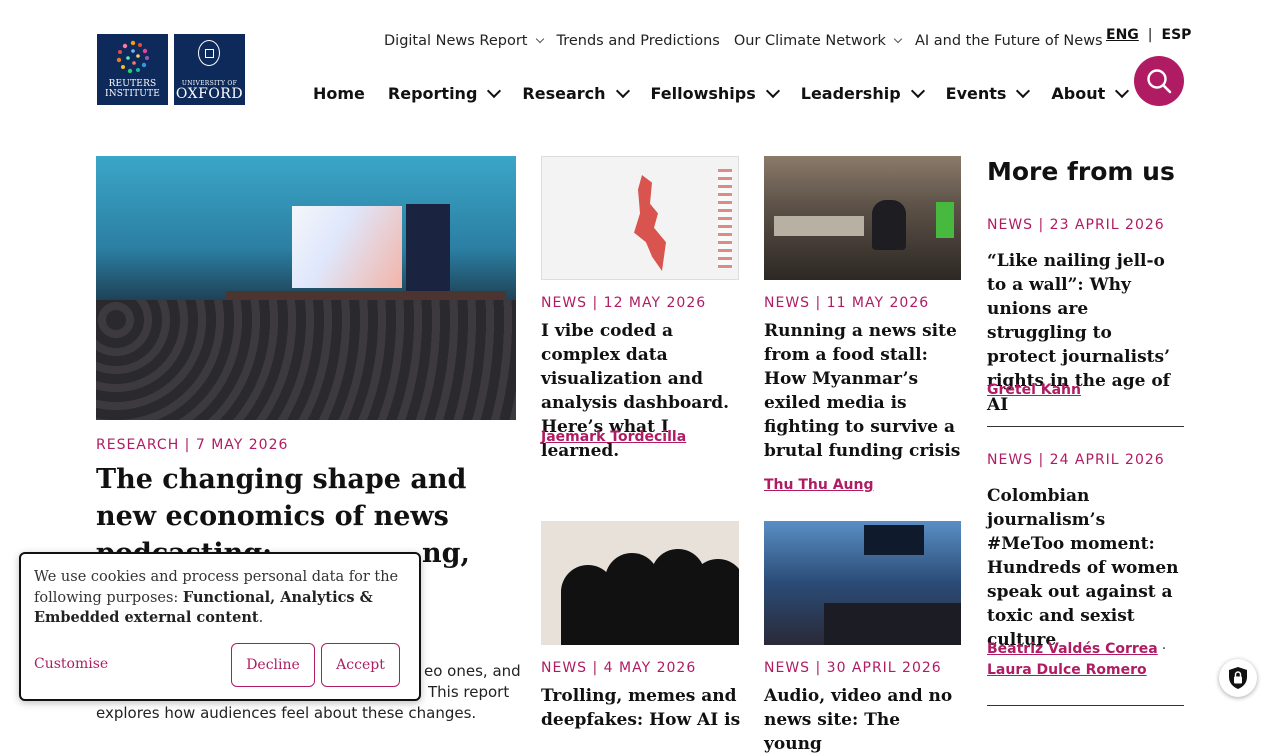 The height and width of the screenshot is (756, 1280). I want to click on decline-button: Decline, so click(273, 665).